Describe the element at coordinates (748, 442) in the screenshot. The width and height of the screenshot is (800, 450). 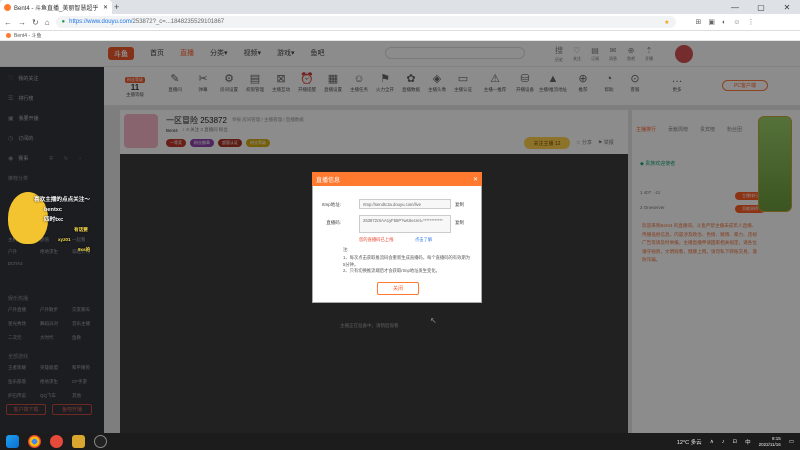
I see `ime-indicator: 中` at that location.